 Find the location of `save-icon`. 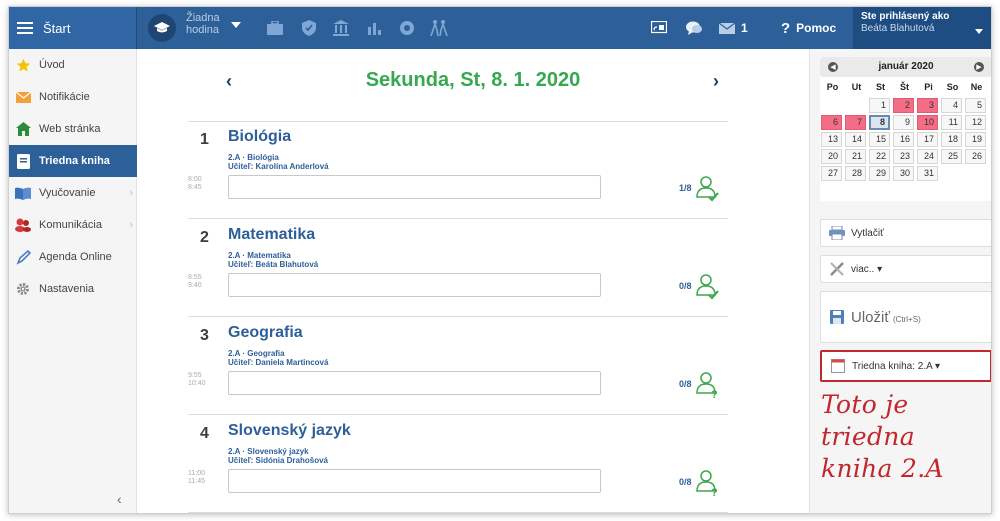

save-icon is located at coordinates (837, 317).